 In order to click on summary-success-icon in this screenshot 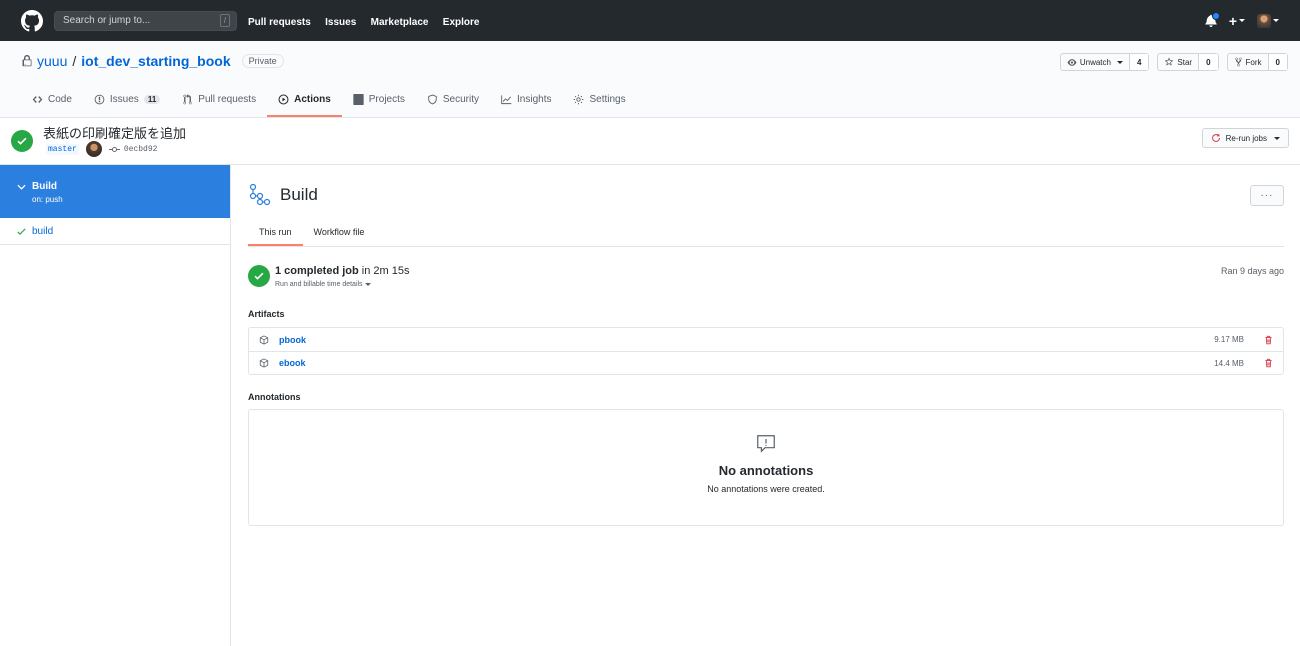, I will do `click(259, 276)`.